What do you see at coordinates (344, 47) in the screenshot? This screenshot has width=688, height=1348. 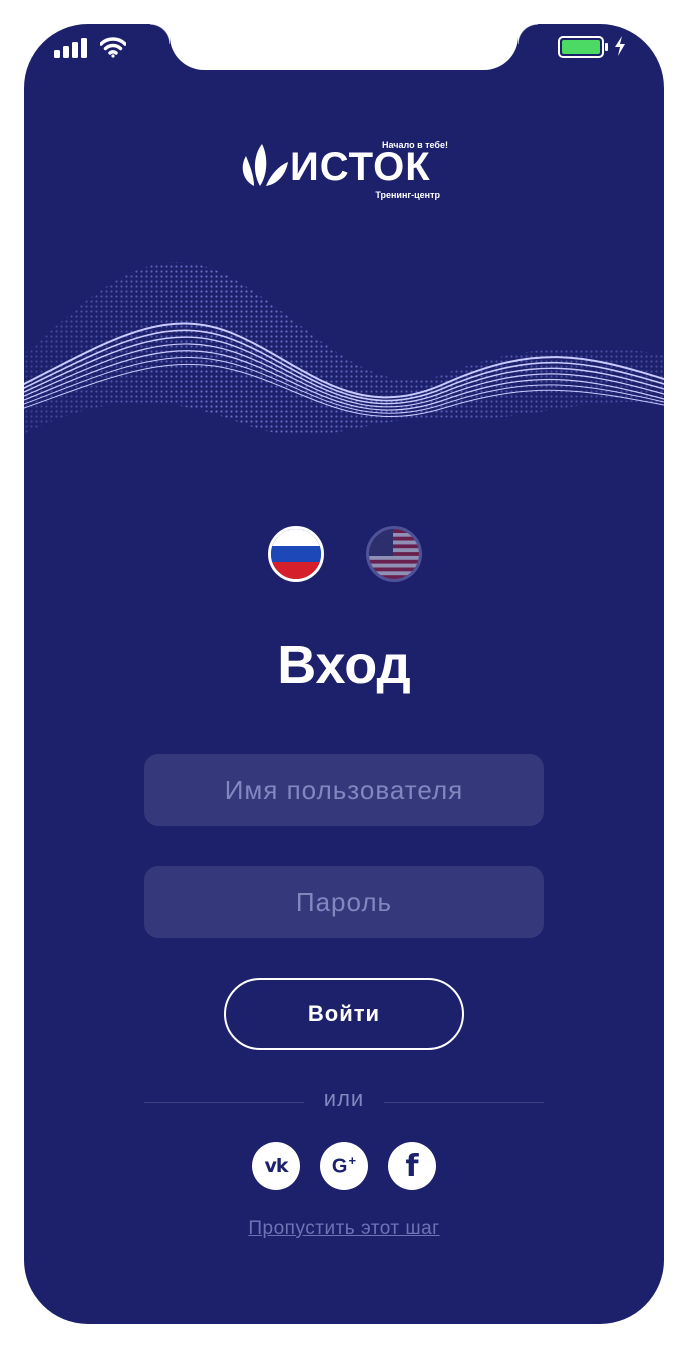 I see `device-notch` at bounding box center [344, 47].